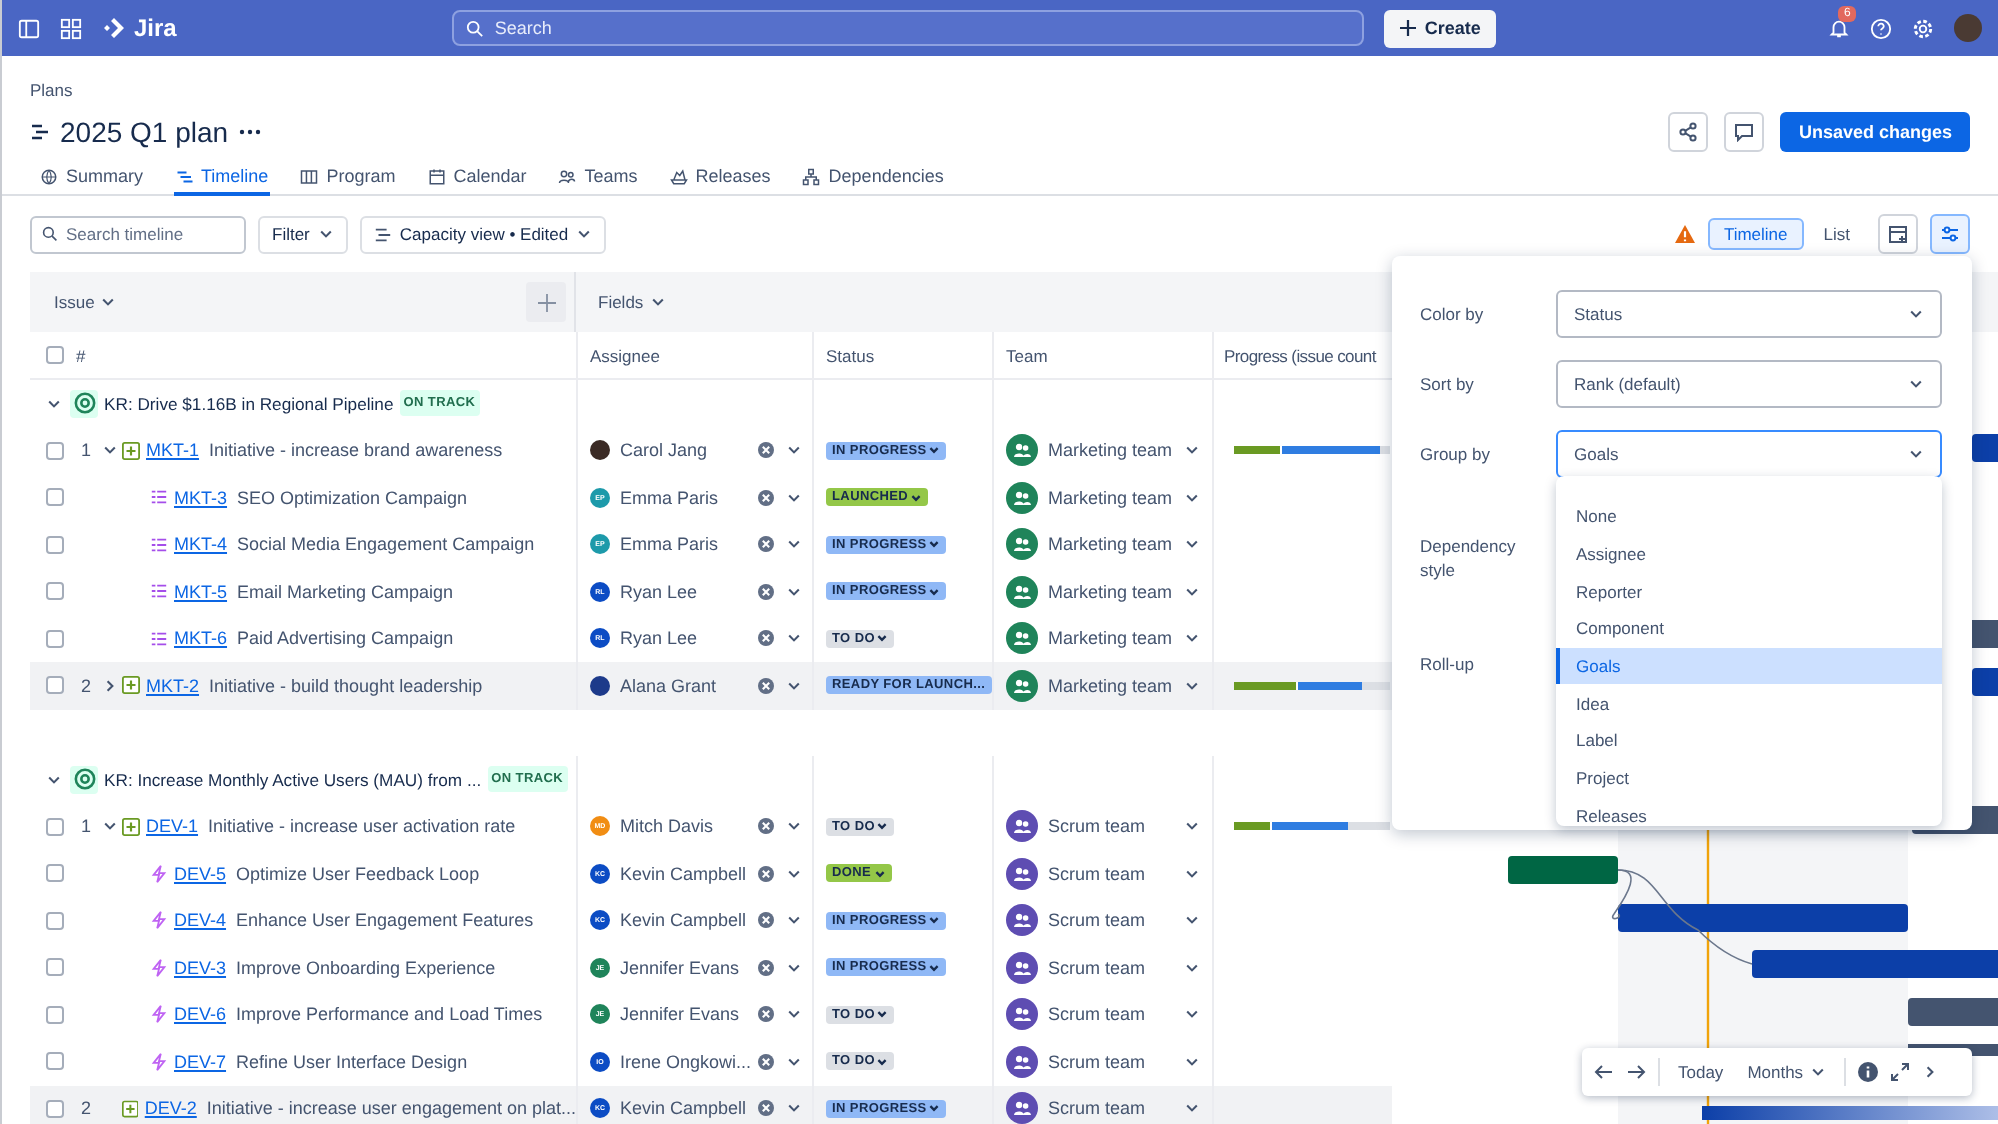 Image resolution: width=1998 pixels, height=1124 pixels. I want to click on plus-icon, so click(546, 302).